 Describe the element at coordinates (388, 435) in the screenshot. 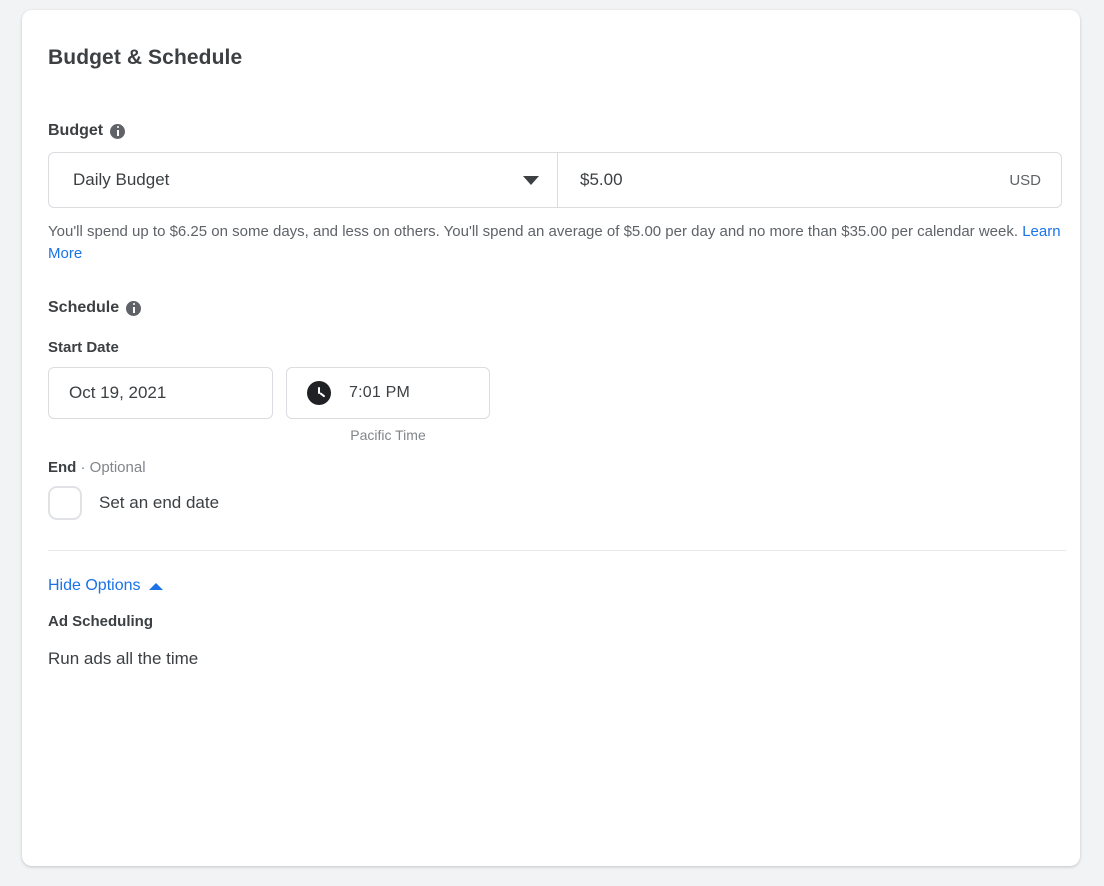

I see `timezone-caption: Pacific Time` at that location.